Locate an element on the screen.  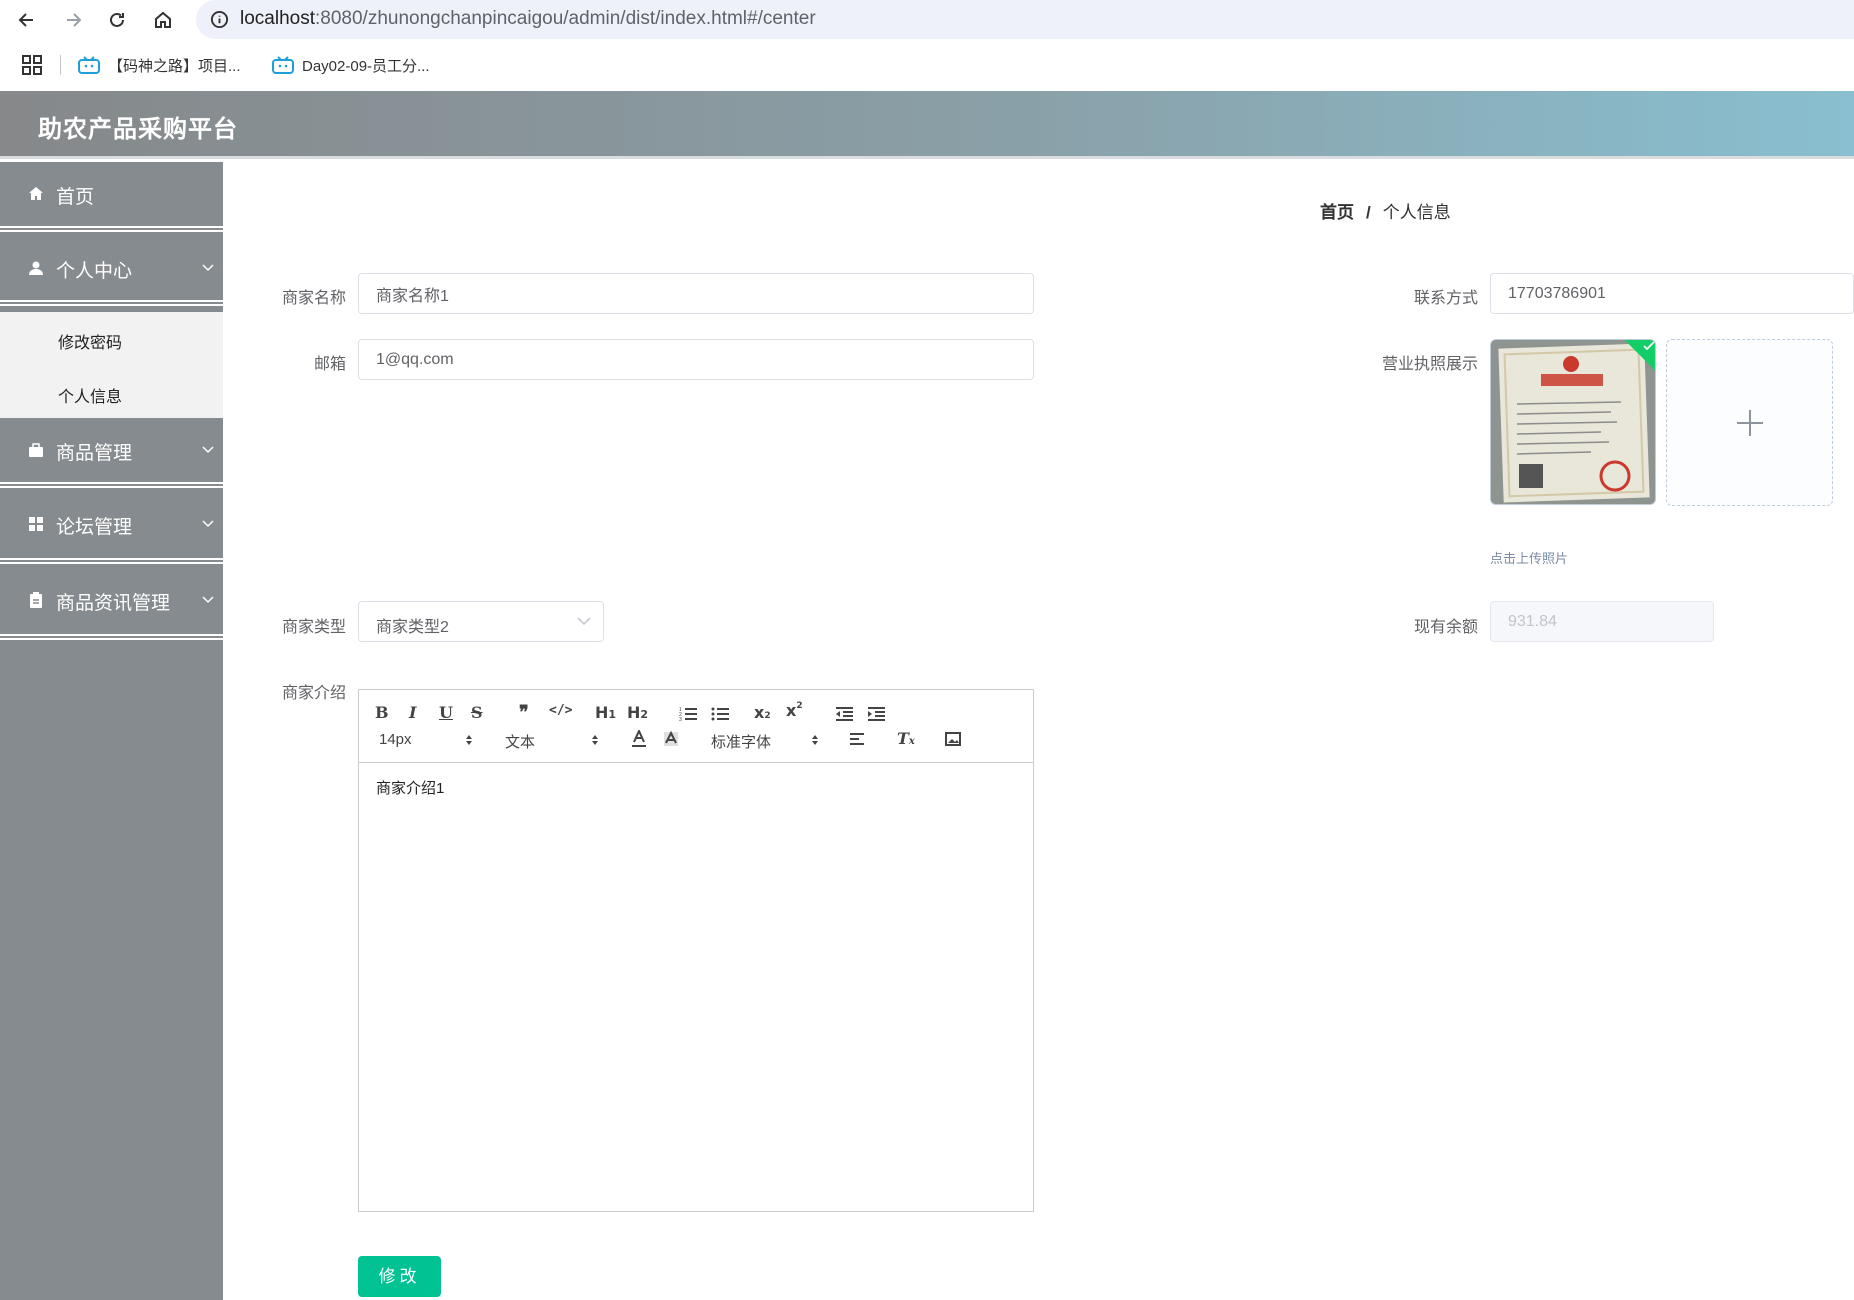
font-size-picker: 14px is located at coordinates (395, 739).